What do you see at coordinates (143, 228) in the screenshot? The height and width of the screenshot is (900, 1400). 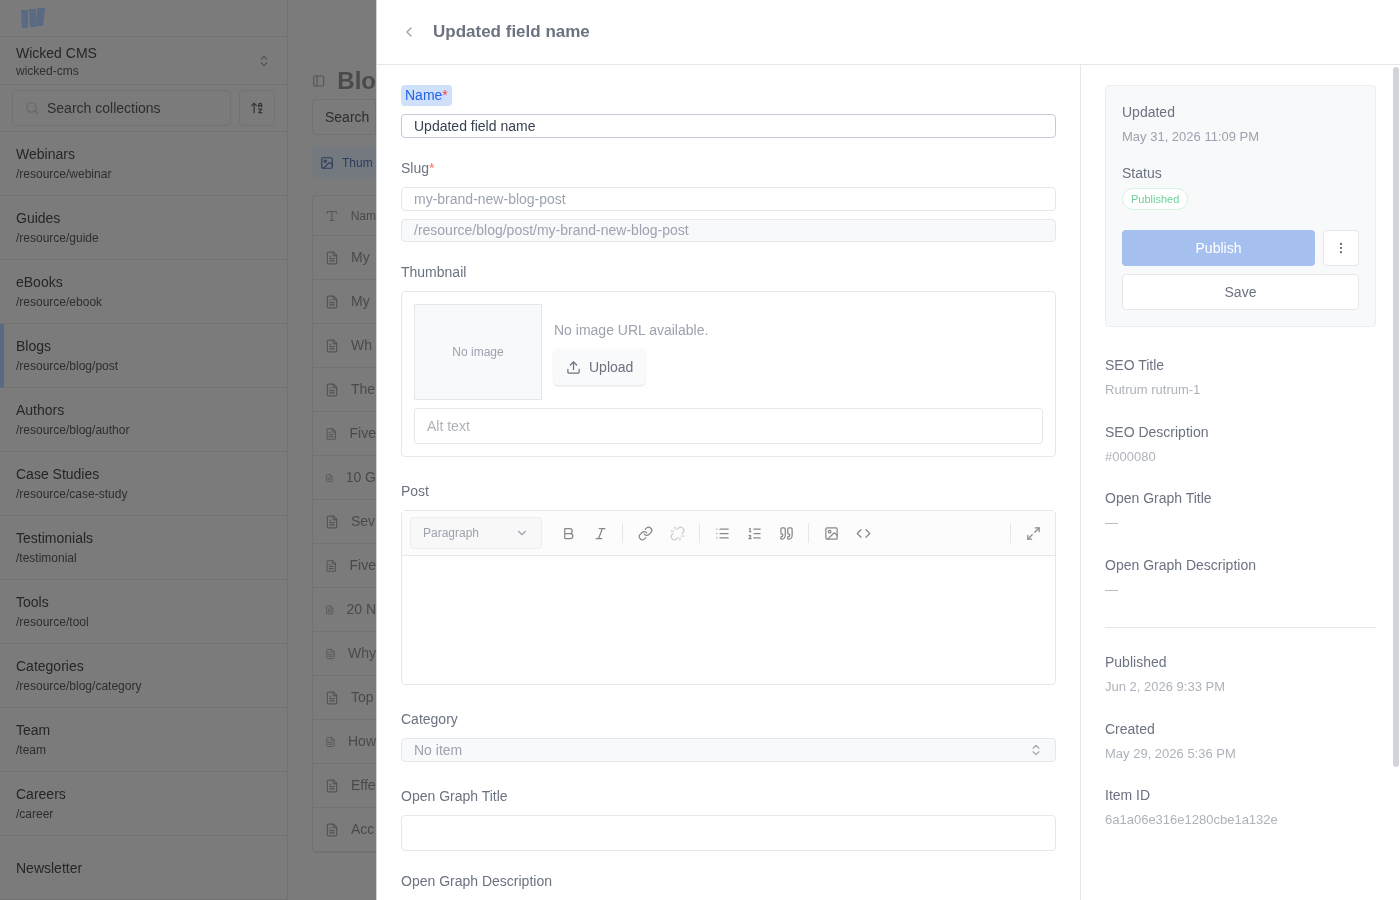 I see `collection-item: Guides /resource/guide` at bounding box center [143, 228].